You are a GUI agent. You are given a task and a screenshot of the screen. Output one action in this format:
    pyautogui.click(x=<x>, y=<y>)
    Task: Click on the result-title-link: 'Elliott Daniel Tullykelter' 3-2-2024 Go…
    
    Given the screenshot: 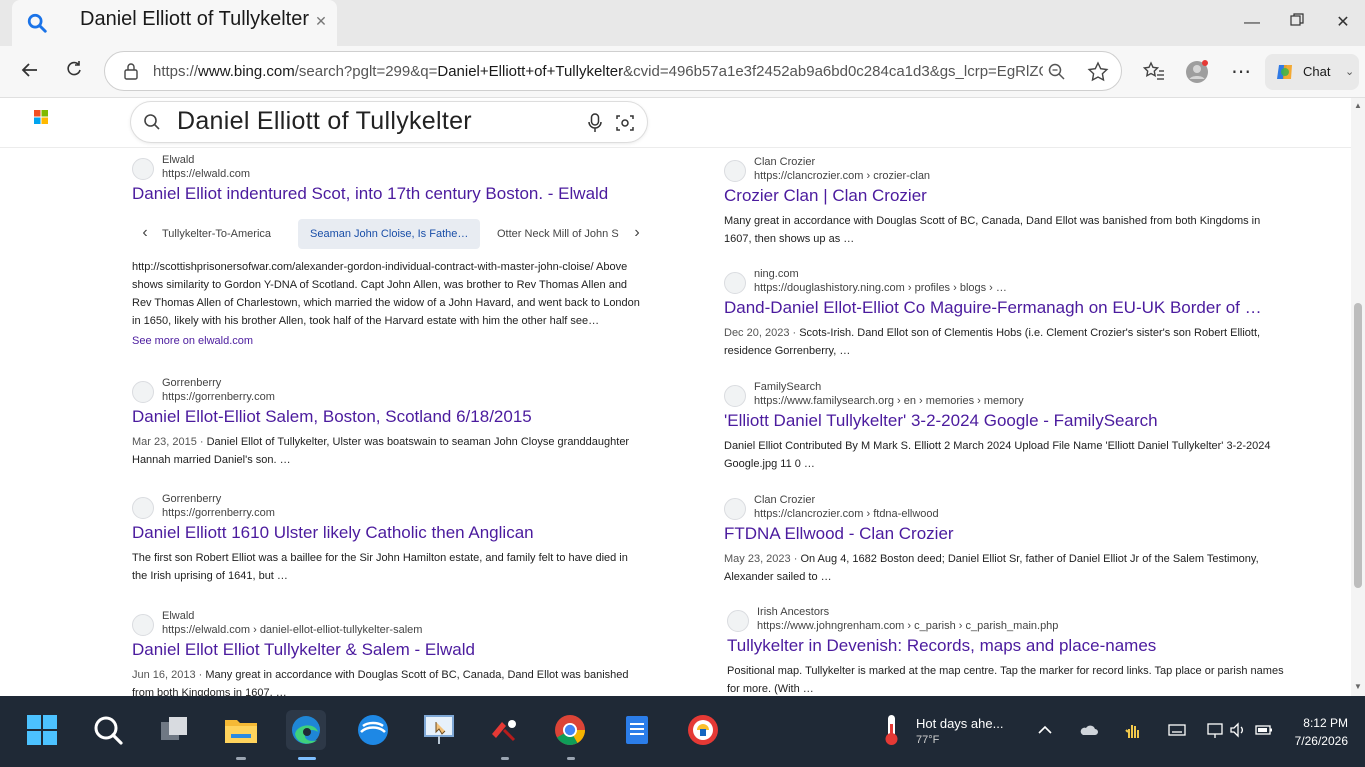 What is the action you would take?
    pyautogui.click(x=941, y=421)
    